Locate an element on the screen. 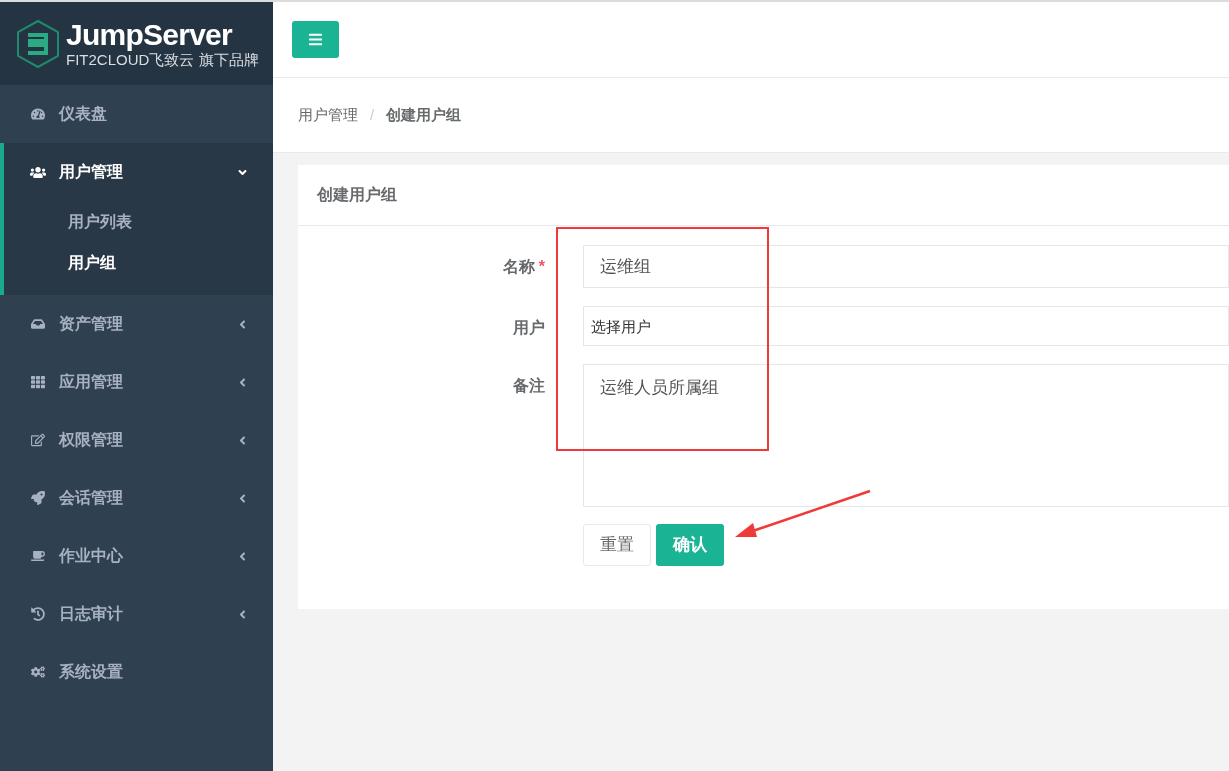 Image resolution: width=1229 pixels, height=771 pixels. menu-icon is located at coordinates (315, 39).